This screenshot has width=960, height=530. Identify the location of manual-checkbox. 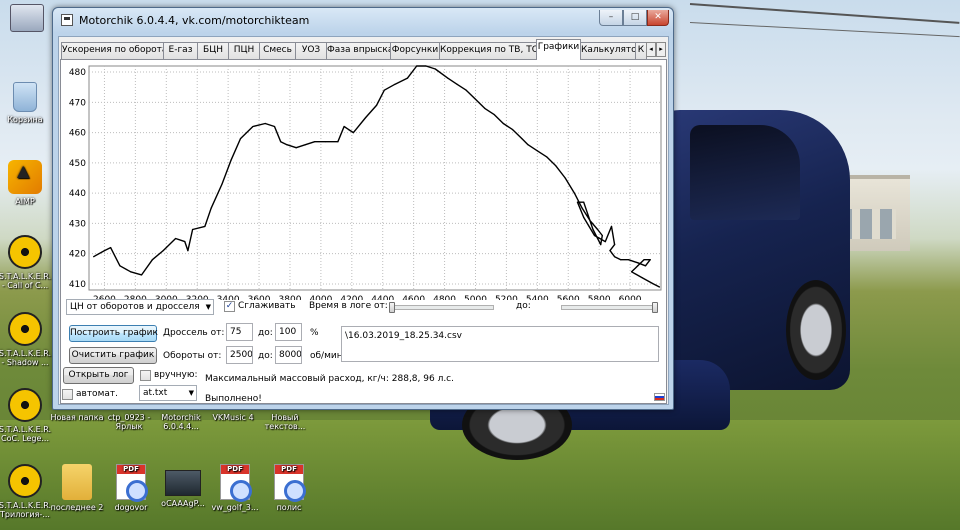
(145, 375).